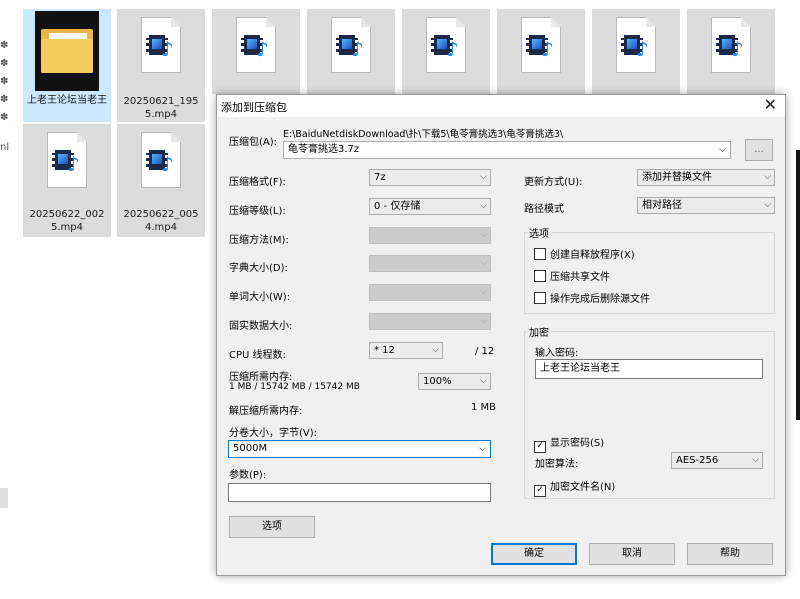 This screenshot has height=599, width=800. Describe the element at coordinates (67, 65) in the screenshot. I see `file-item-folder: 上老王论坛当老王` at that location.